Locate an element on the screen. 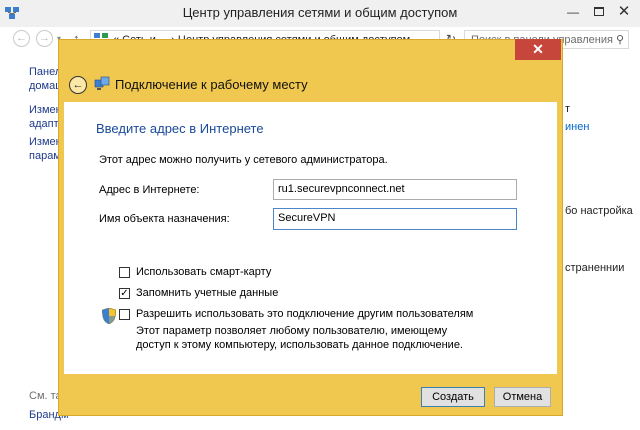 The height and width of the screenshot is (430, 640). maximize-icon is located at coordinates (599, 11).